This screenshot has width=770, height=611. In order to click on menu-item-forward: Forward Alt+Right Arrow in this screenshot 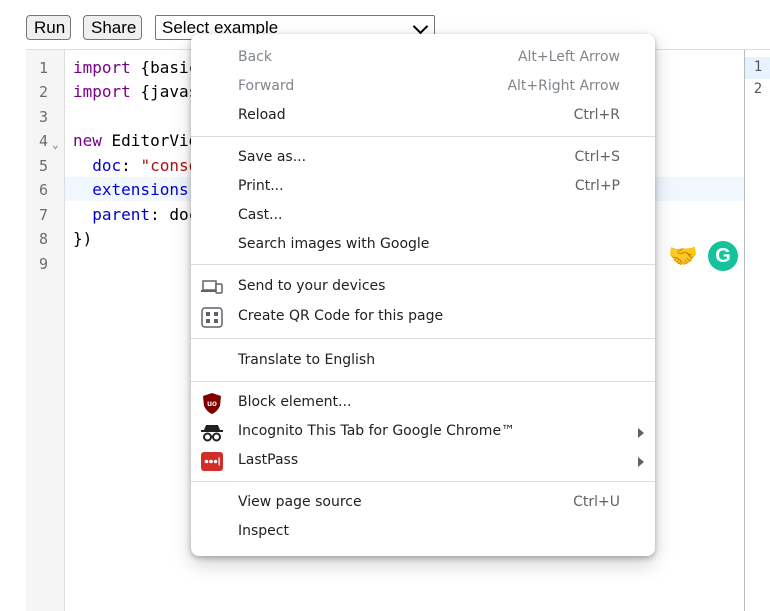, I will do `click(423, 87)`.